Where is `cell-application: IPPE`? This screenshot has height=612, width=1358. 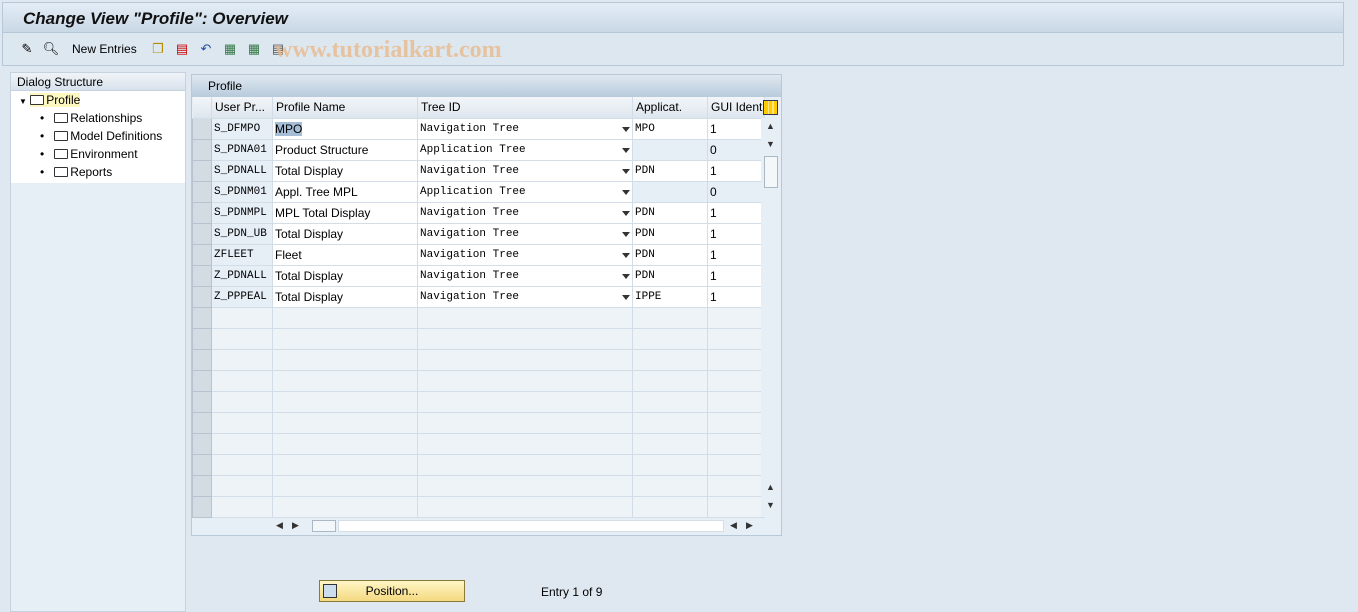 cell-application: IPPE is located at coordinates (670, 297).